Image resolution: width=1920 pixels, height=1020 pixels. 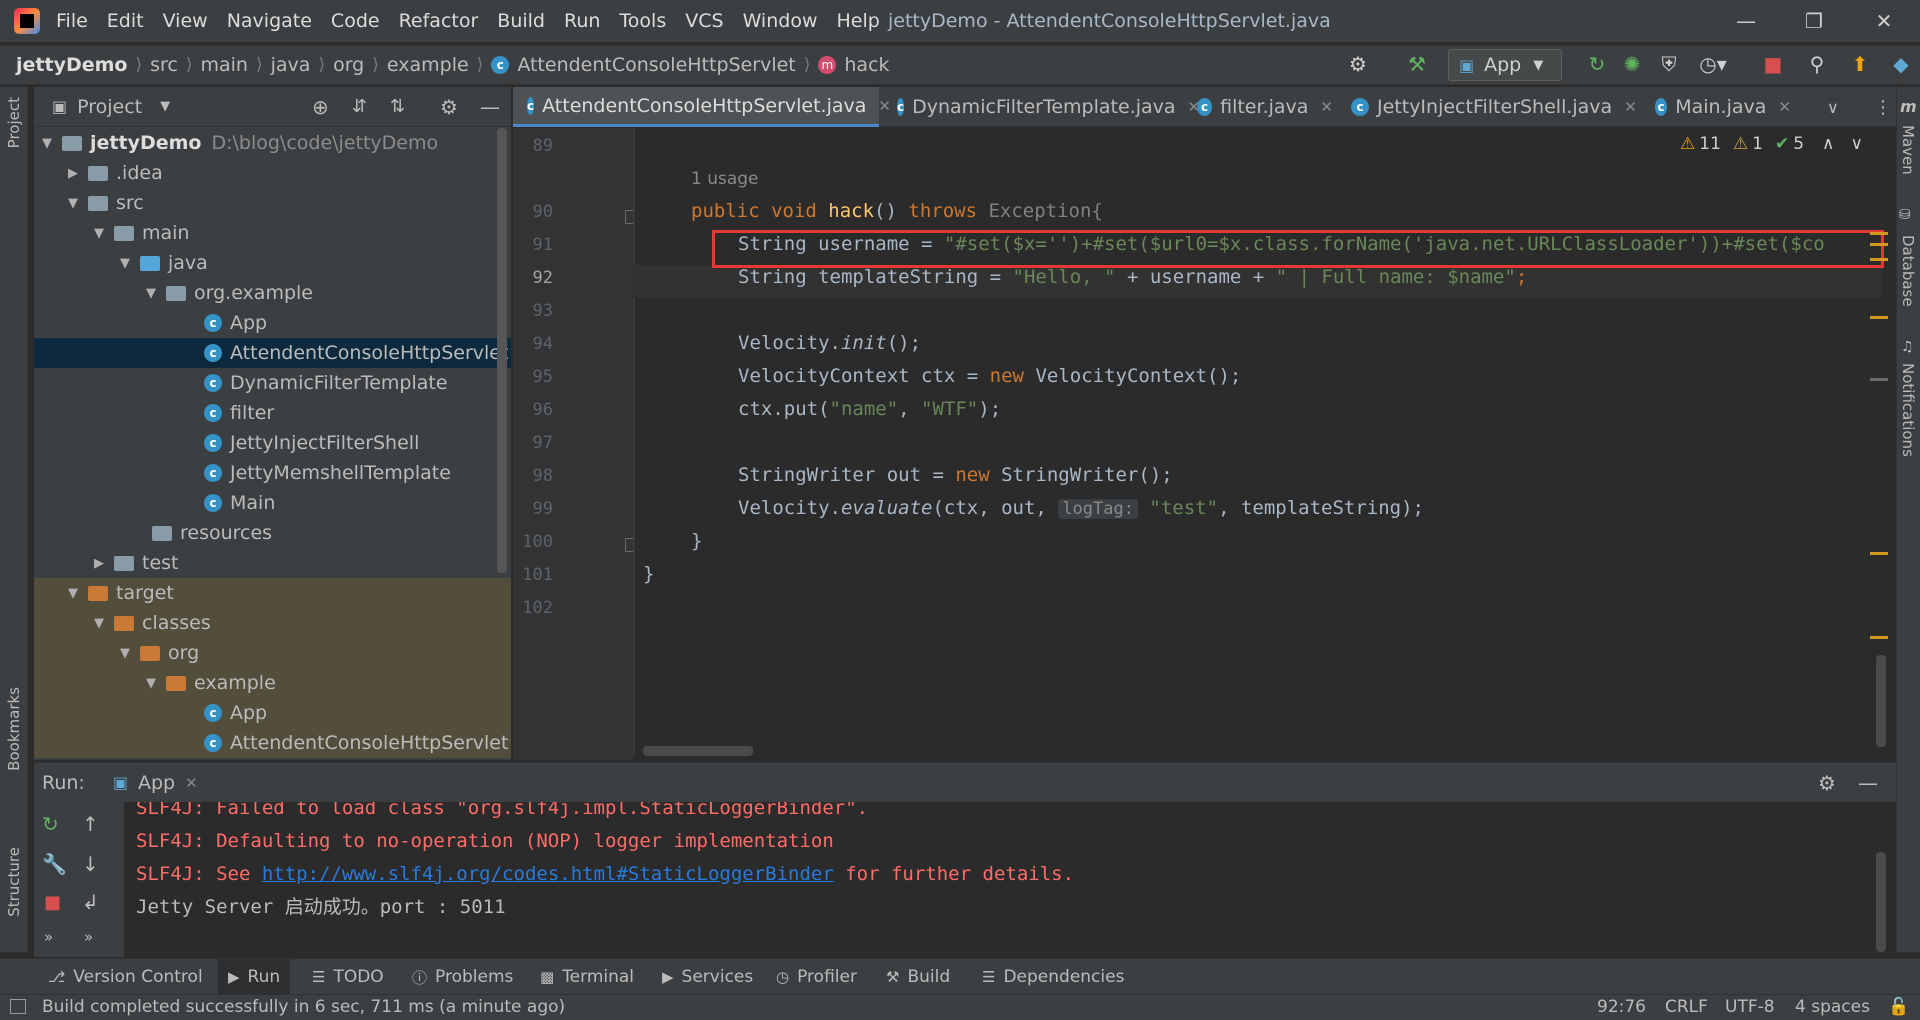 What do you see at coordinates (1908, 271) in the screenshot?
I see `database-tool-button: Database` at bounding box center [1908, 271].